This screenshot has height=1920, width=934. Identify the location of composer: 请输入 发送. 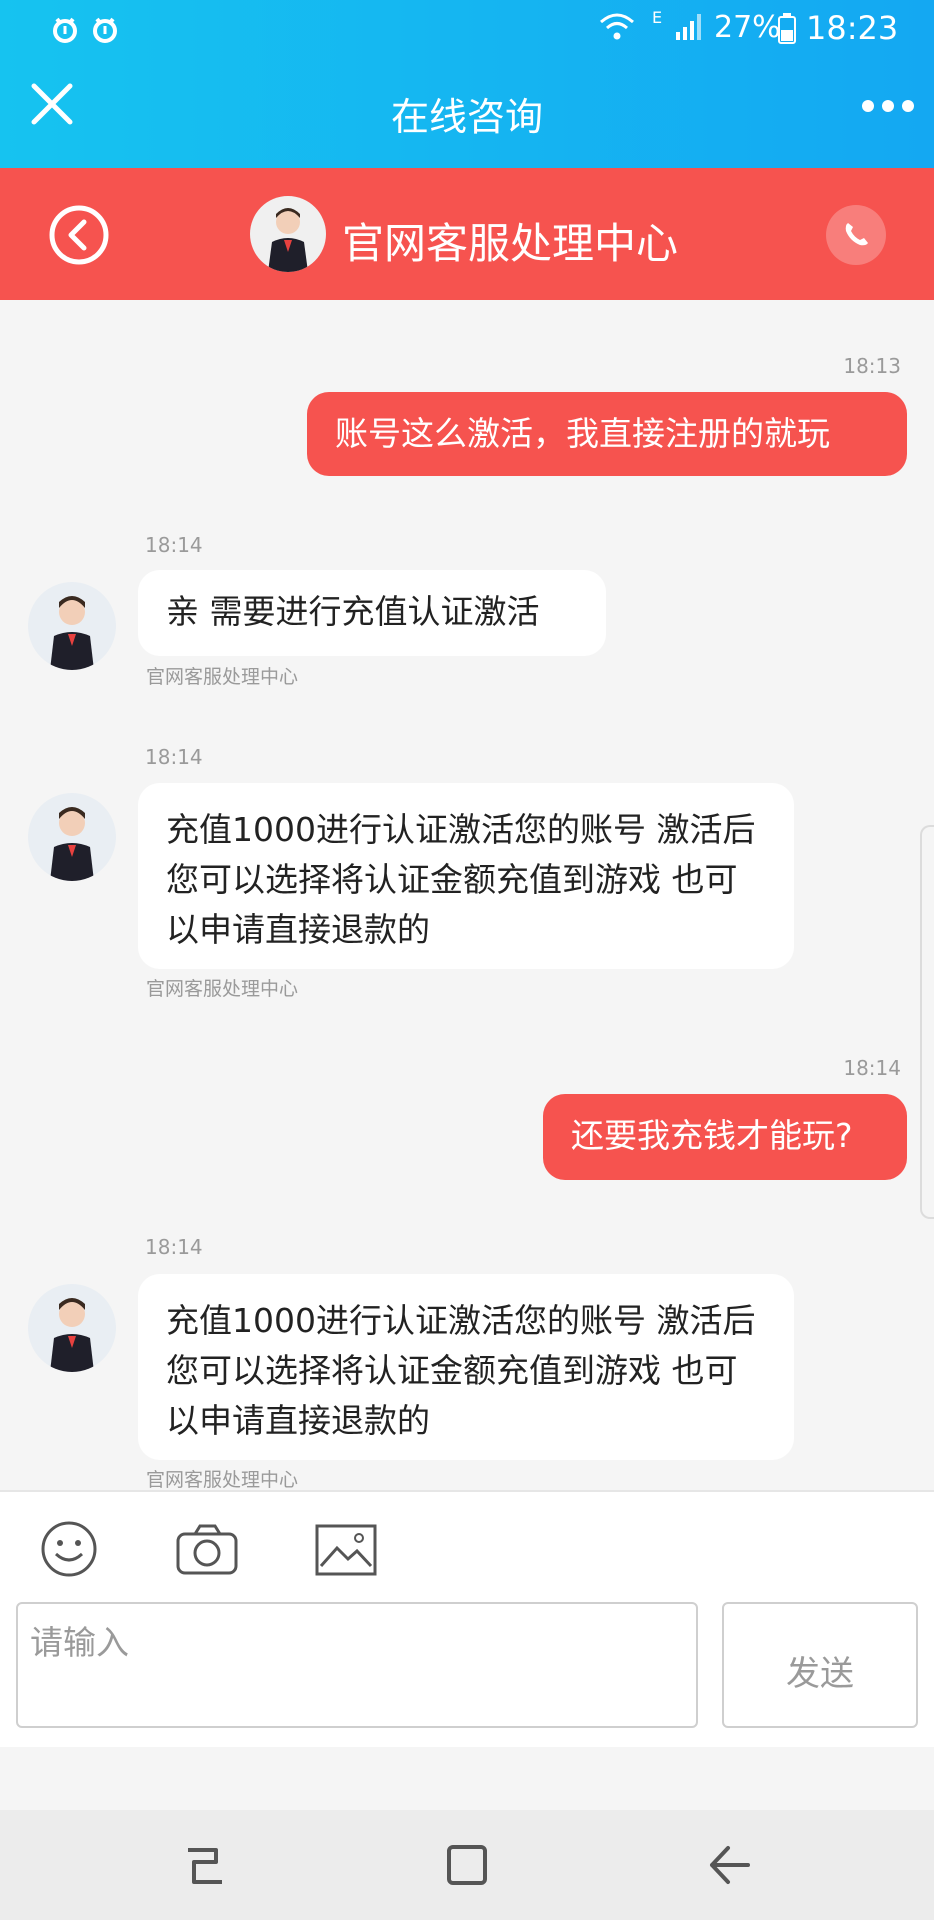
(467, 1618).